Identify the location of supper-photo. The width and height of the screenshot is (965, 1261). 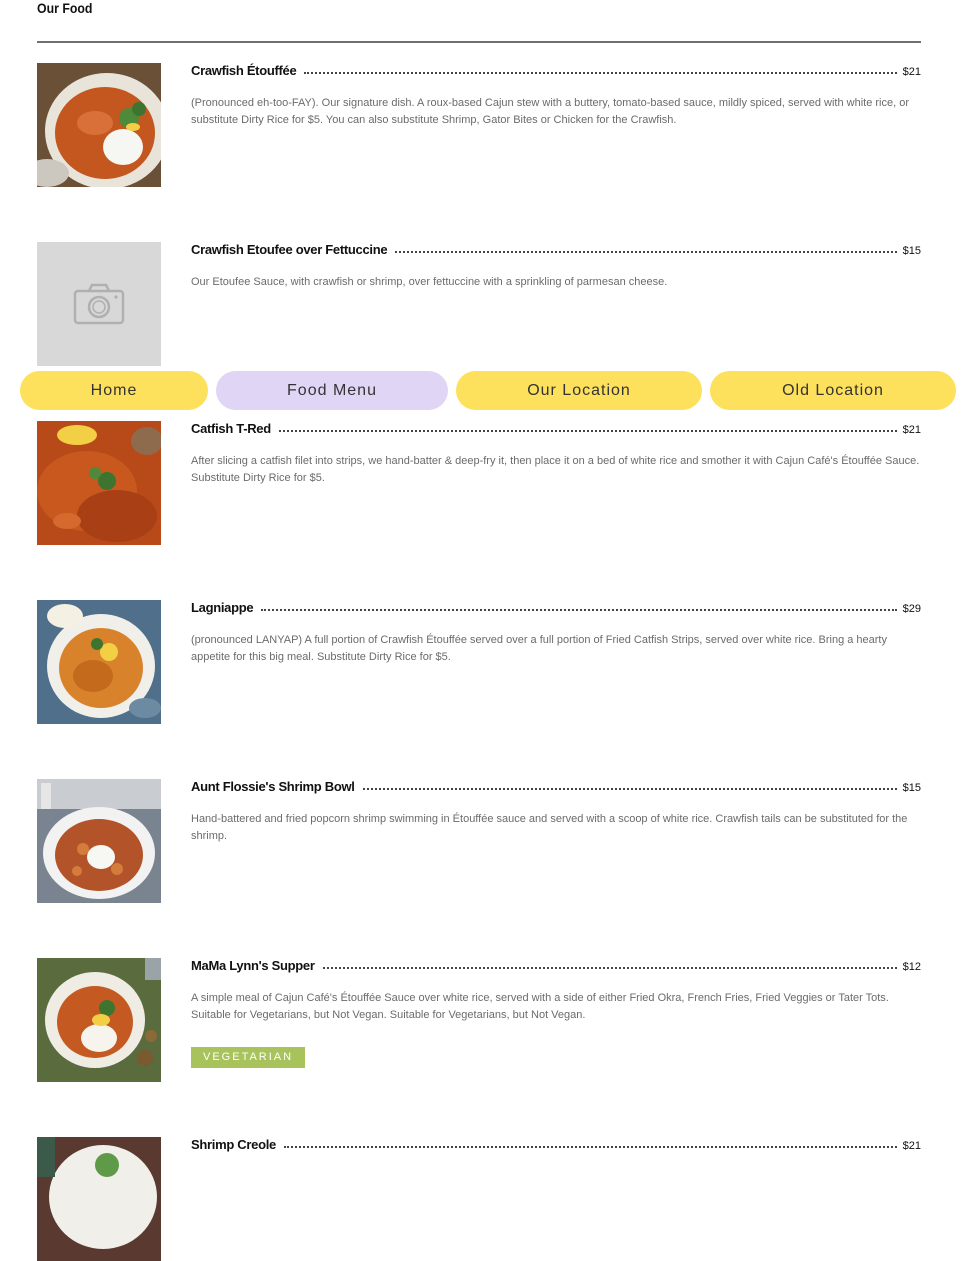
(99, 1020).